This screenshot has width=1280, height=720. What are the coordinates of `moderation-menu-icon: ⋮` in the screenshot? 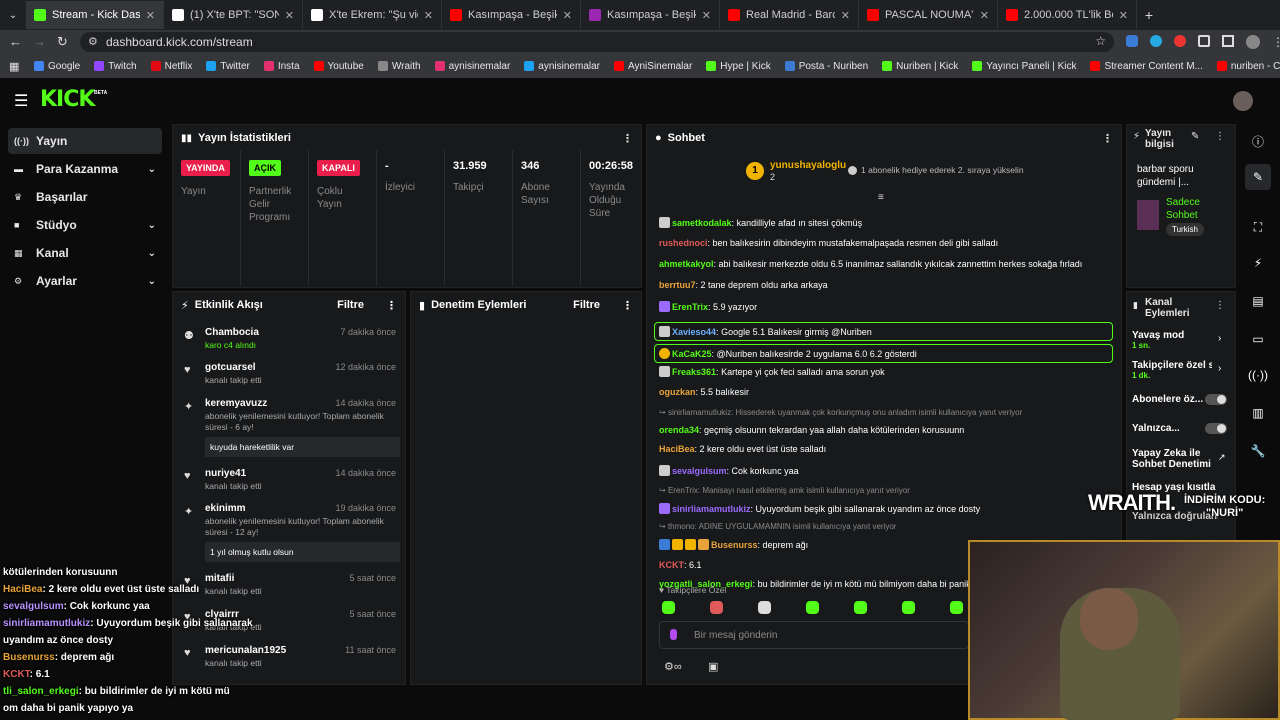 It's located at (627, 305).